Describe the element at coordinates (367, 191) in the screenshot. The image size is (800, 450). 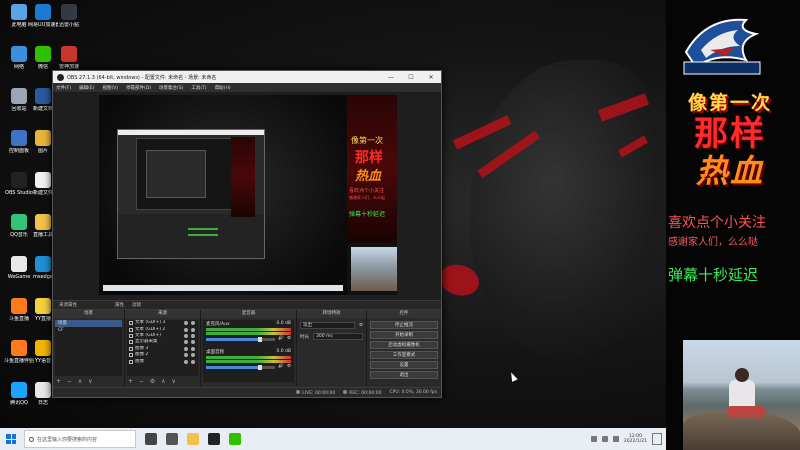
I see `preview-follow-text: 喜欢点个小关注` at that location.